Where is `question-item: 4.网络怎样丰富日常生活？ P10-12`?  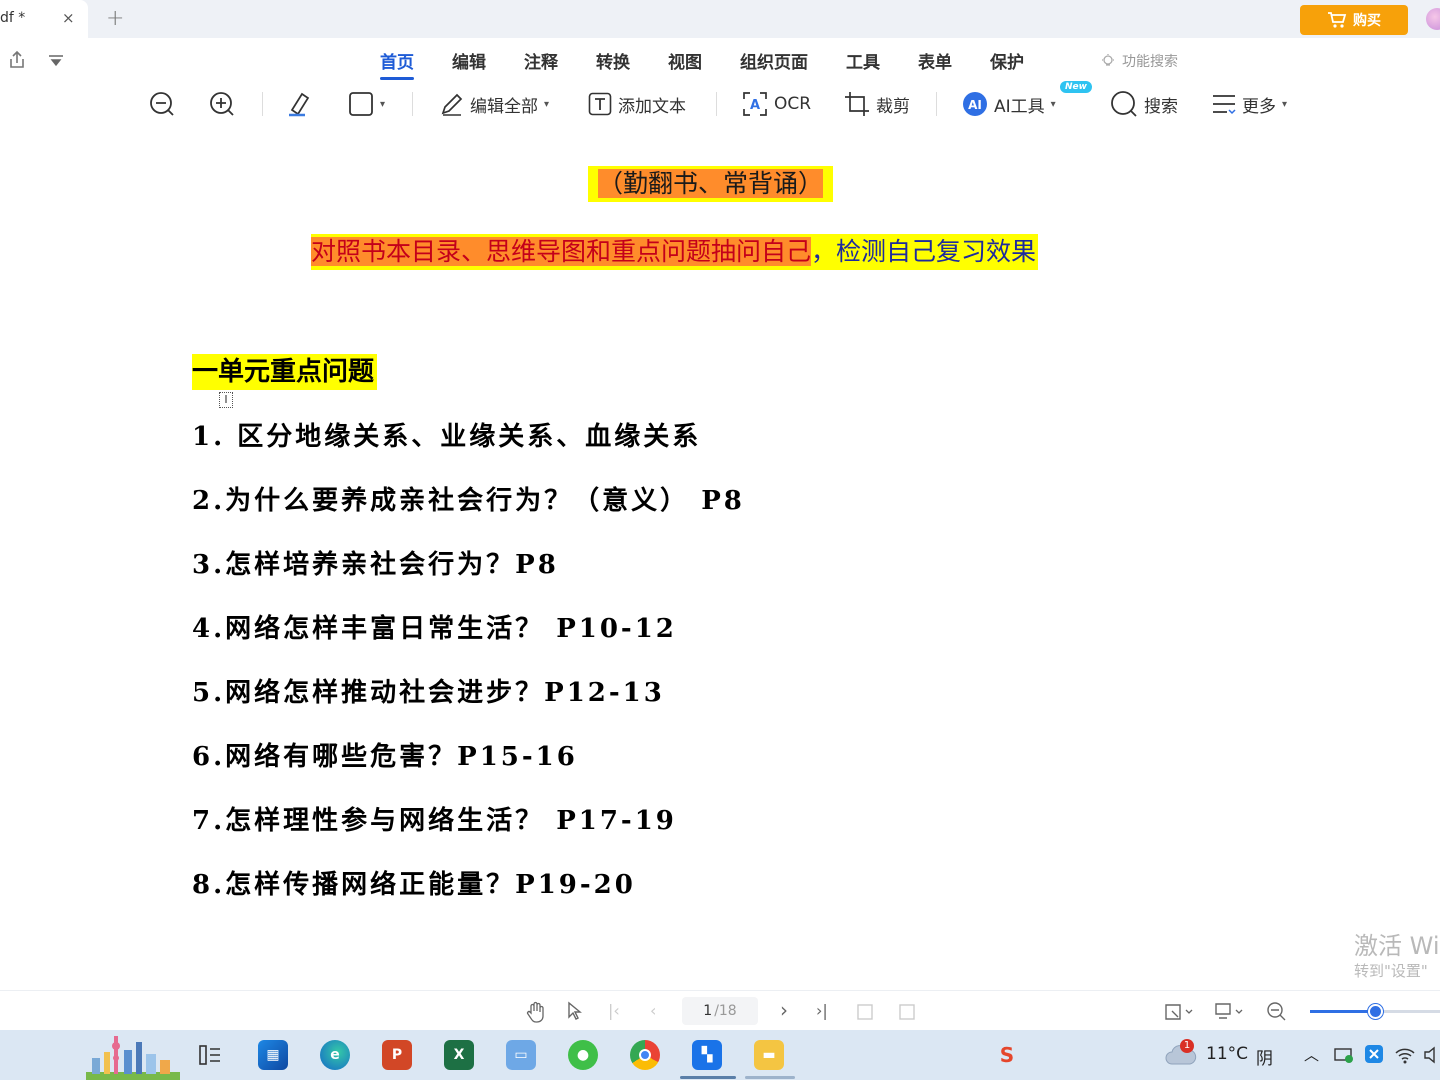
question-item: 4.网络怎样丰富日常生活？ P10-12 is located at coordinates (434, 629).